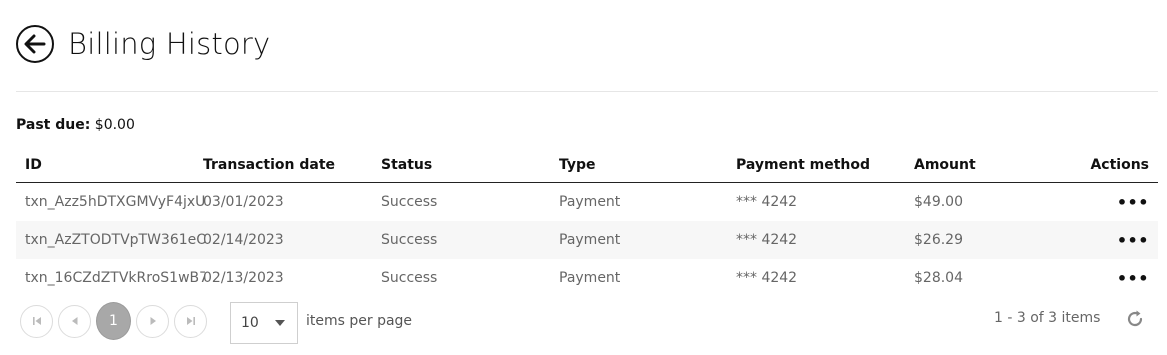  What do you see at coordinates (1119, 164) in the screenshot?
I see `column-header-actions: Actions` at bounding box center [1119, 164].